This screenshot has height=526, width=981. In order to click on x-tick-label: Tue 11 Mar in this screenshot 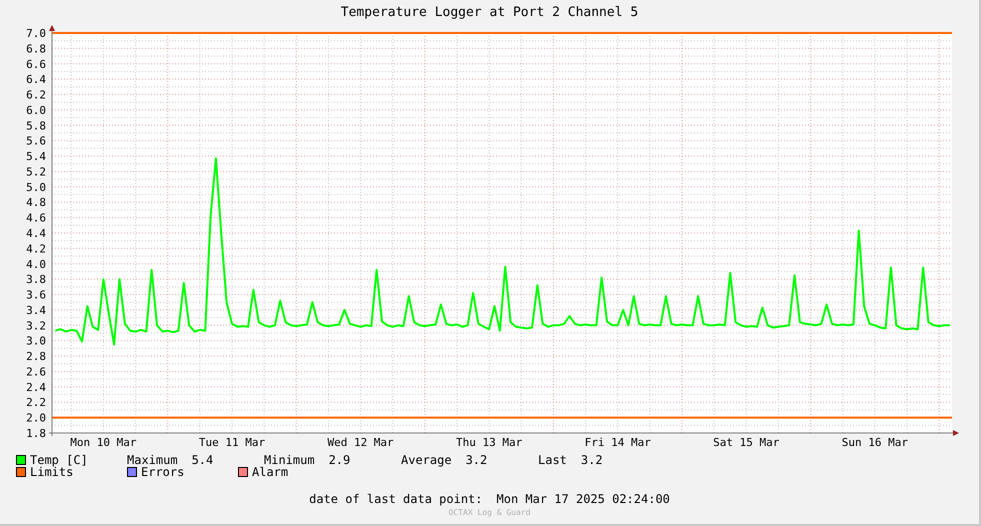, I will do `click(232, 442)`.